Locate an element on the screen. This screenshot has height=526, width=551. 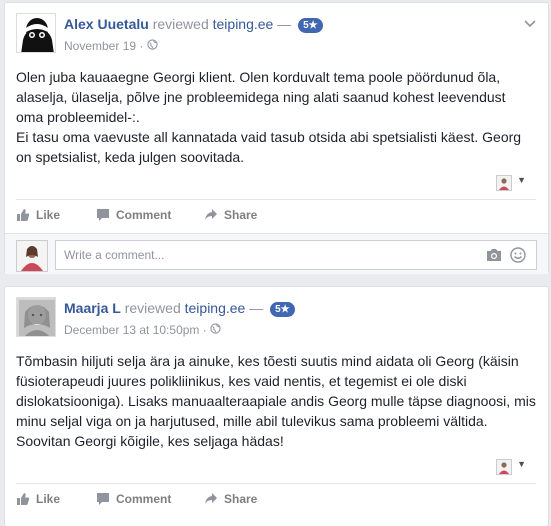
commenter-avatar is located at coordinates (32, 256).